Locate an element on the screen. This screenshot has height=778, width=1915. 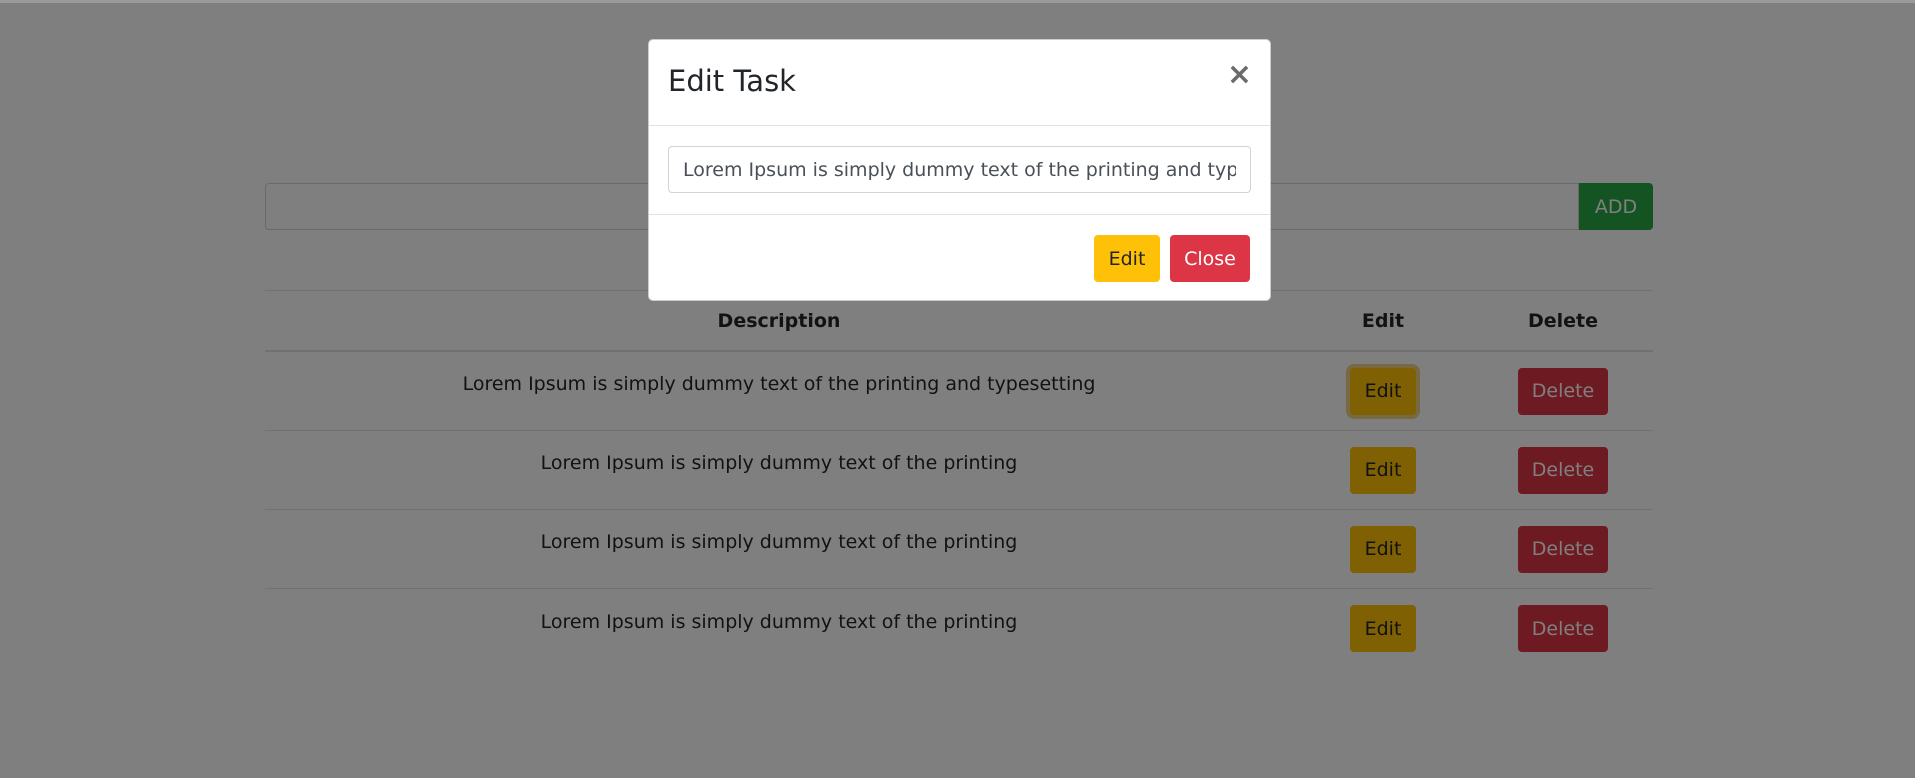
modal-title: Edit Task is located at coordinates (732, 81).